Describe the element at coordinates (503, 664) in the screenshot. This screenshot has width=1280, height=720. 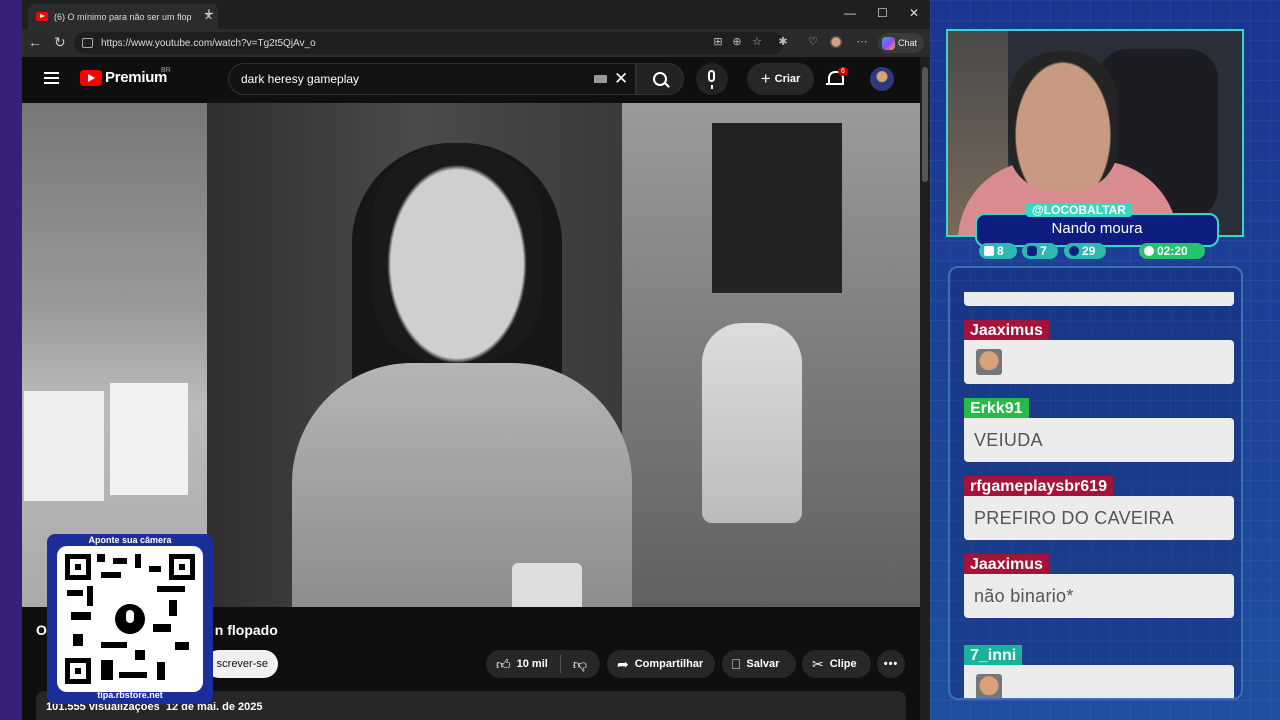
I see `like-icon: 👍︎` at that location.